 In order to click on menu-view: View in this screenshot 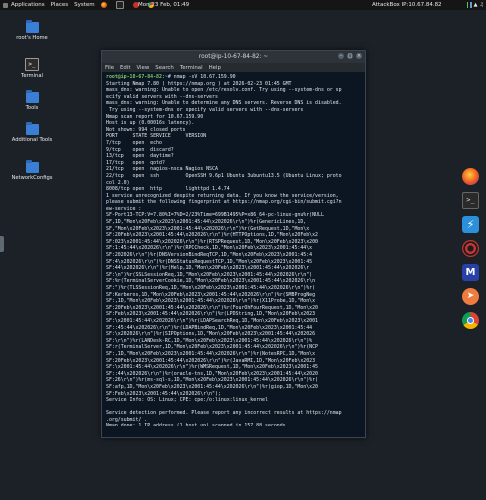, I will do `click(142, 68)`.